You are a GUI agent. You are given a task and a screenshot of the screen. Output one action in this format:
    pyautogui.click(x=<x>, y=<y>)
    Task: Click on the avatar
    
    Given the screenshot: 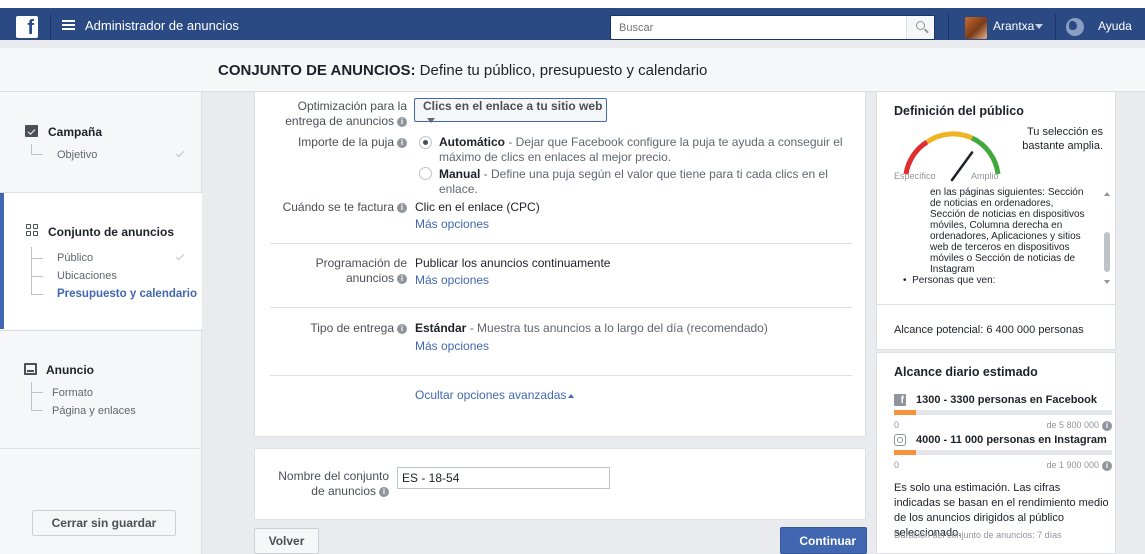 What is the action you would take?
    pyautogui.click(x=976, y=28)
    